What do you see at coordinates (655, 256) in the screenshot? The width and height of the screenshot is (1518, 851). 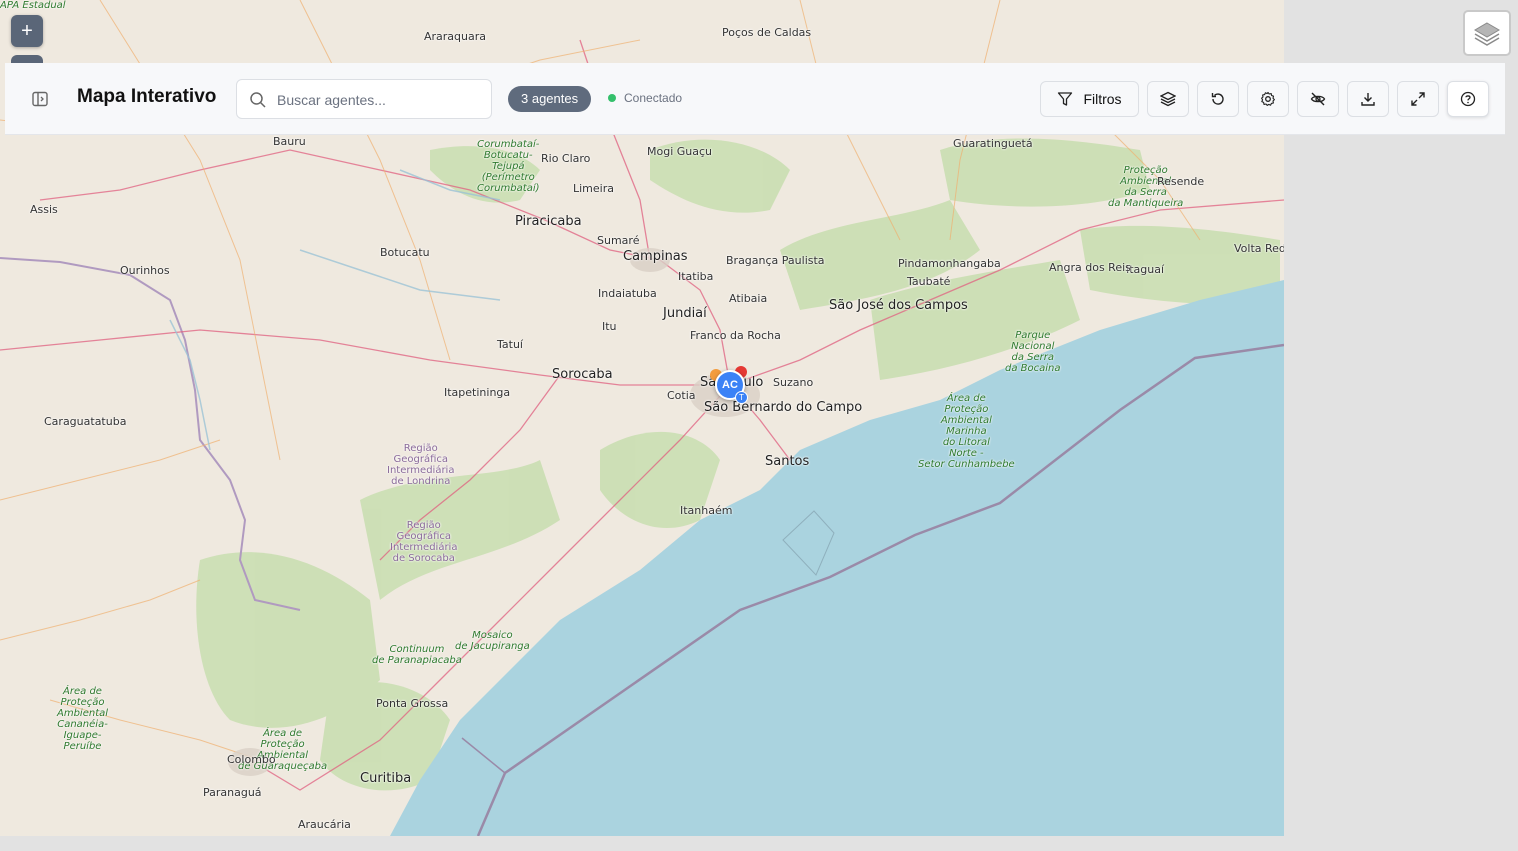 I see `map-place-label: Campinas` at bounding box center [655, 256].